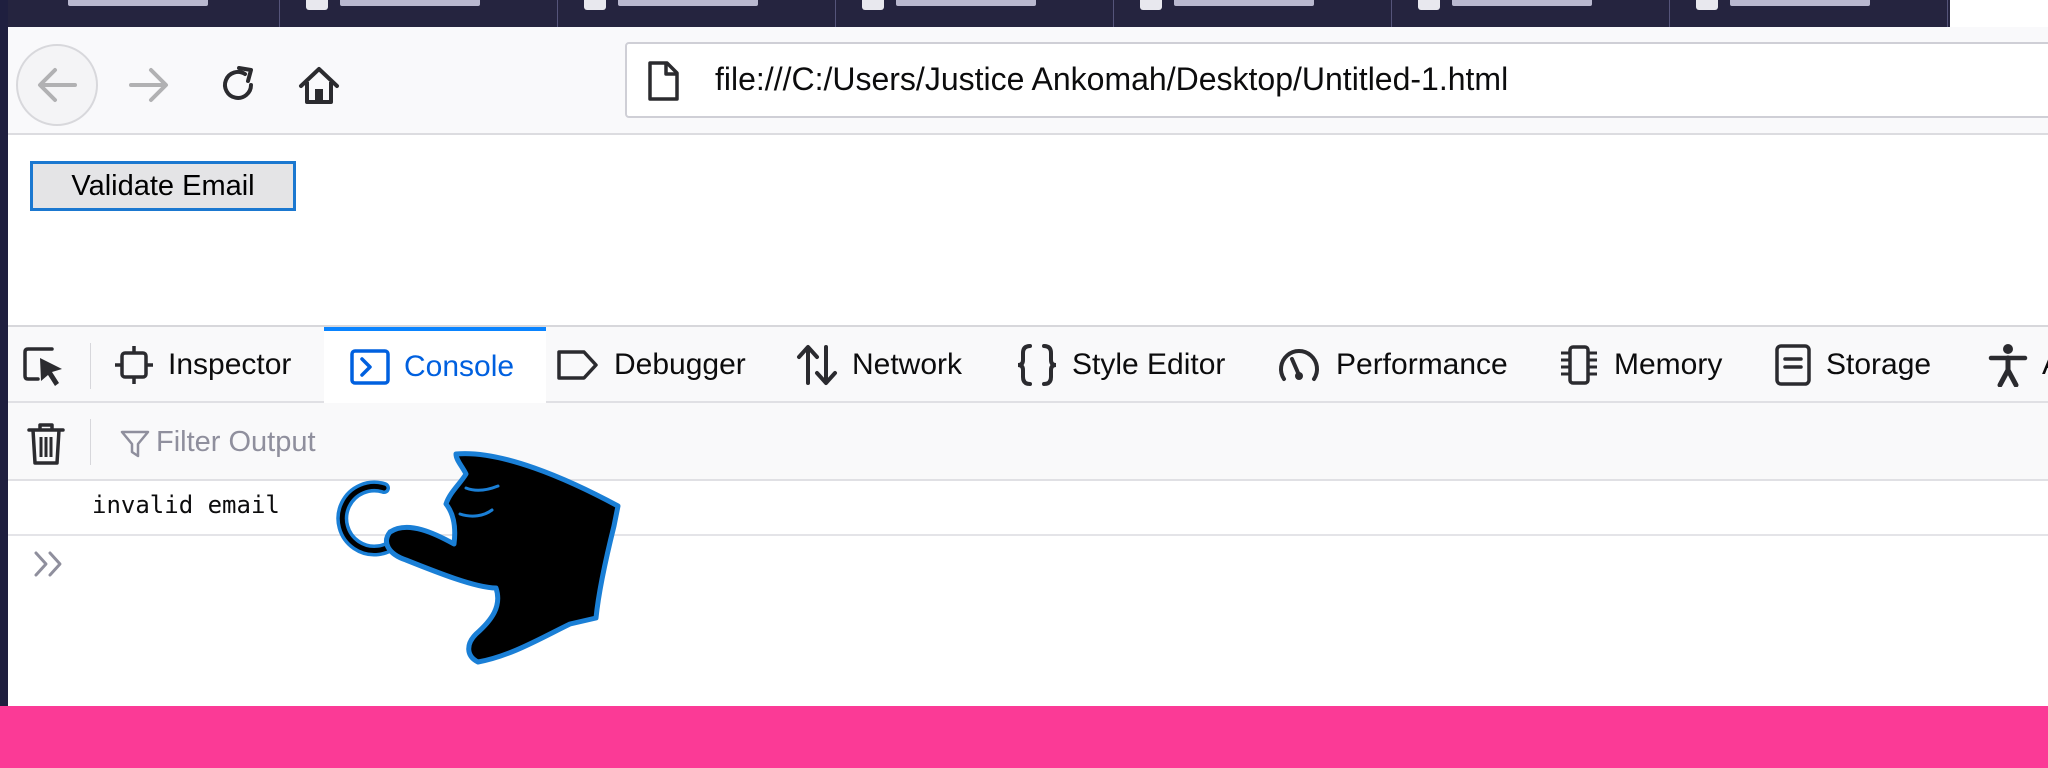  Describe the element at coordinates (4, 353) in the screenshot. I see `window-frame-left` at that location.